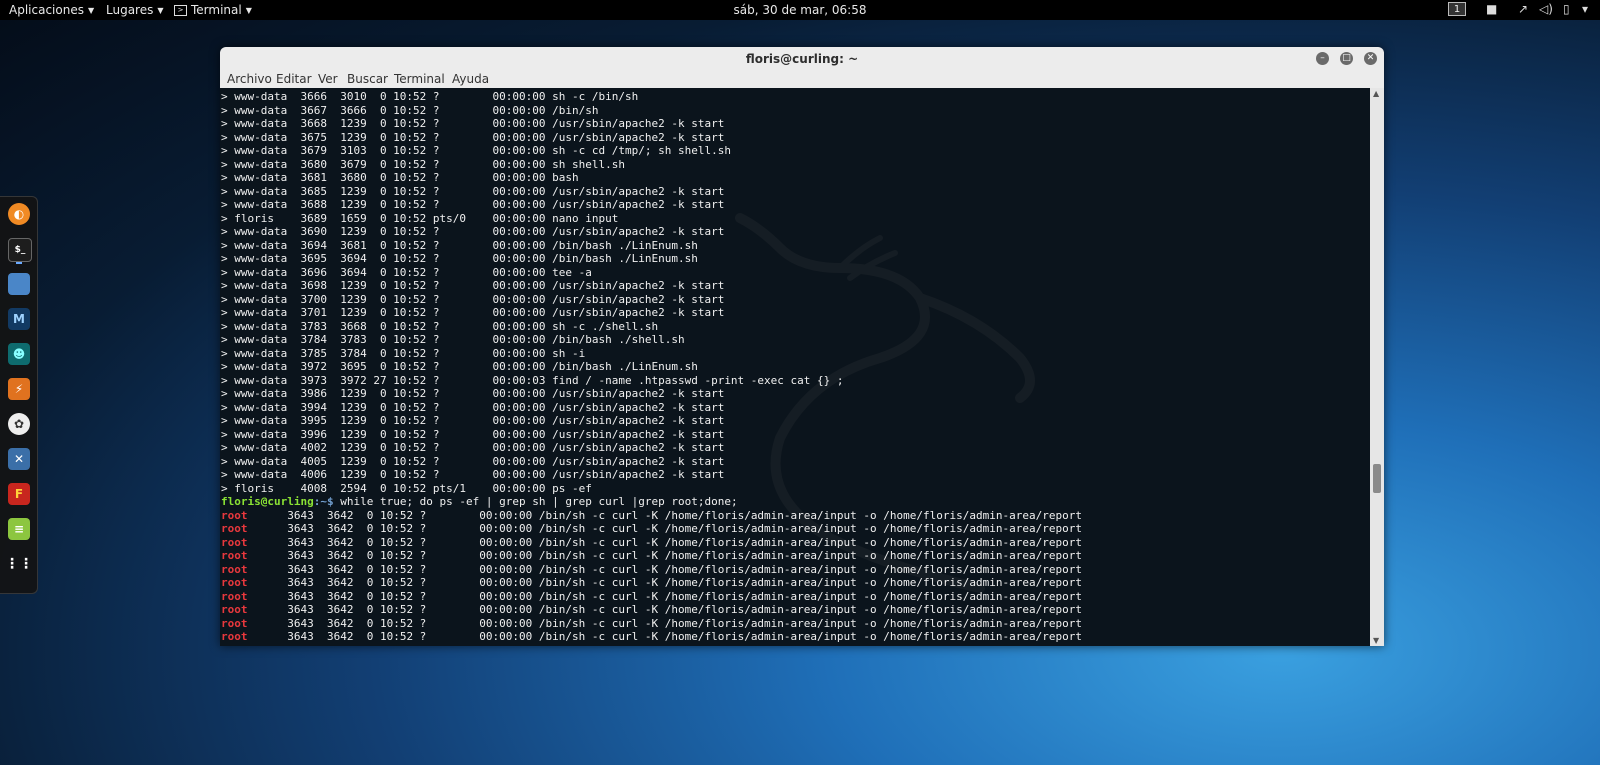 This screenshot has height=765, width=1600. What do you see at coordinates (19, 214) in the screenshot?
I see `firefox-icon: ◐` at bounding box center [19, 214].